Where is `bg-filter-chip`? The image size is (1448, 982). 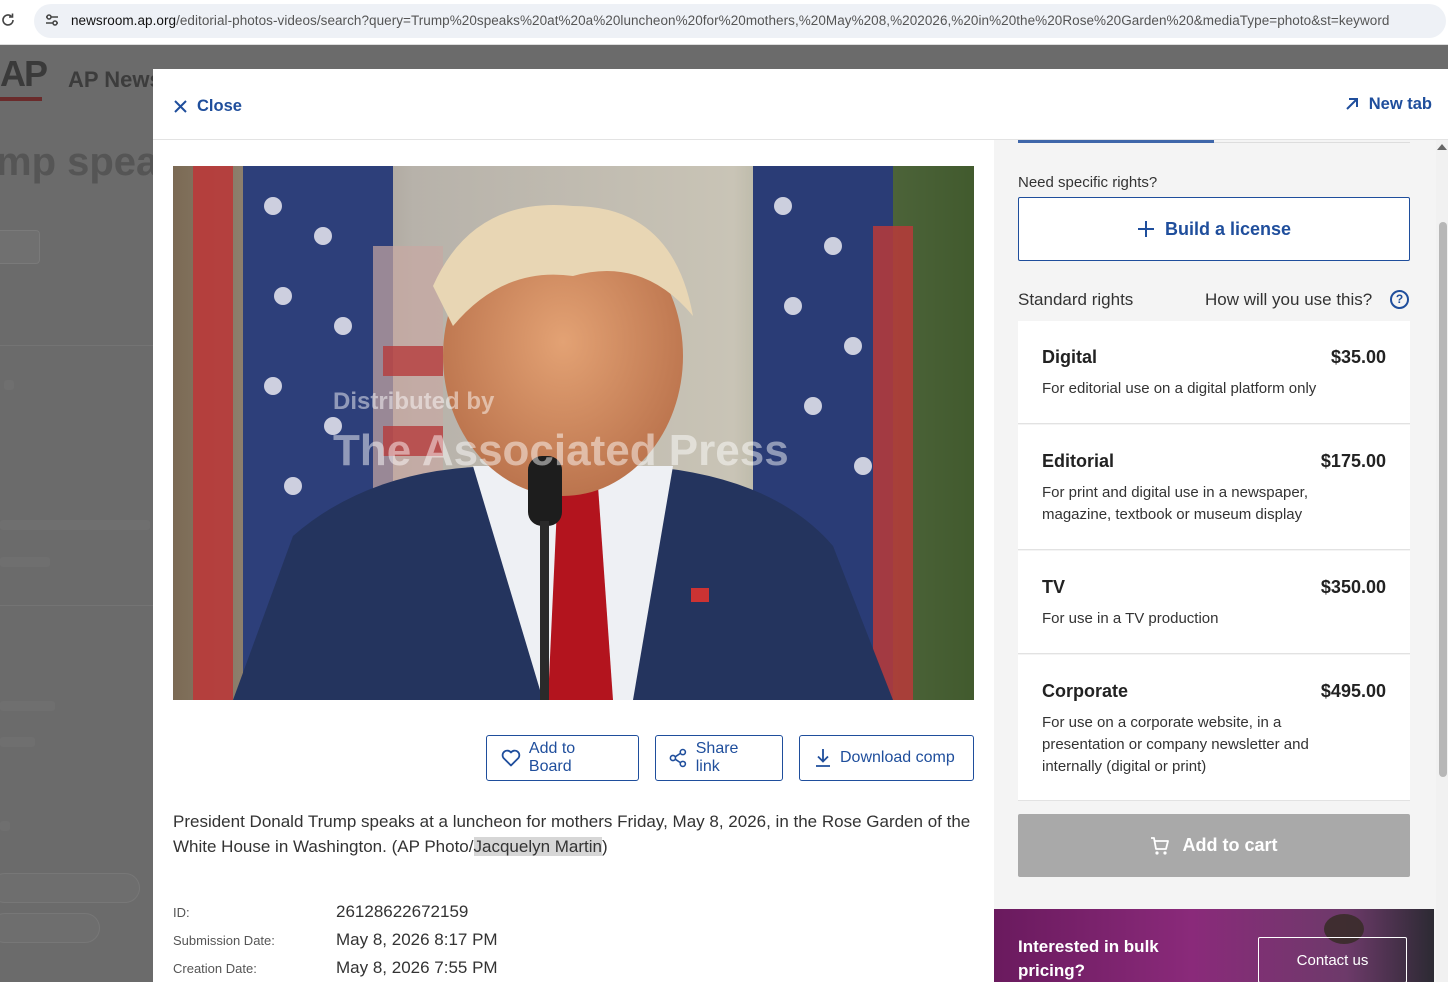
bg-filter-chip is located at coordinates (20, 247).